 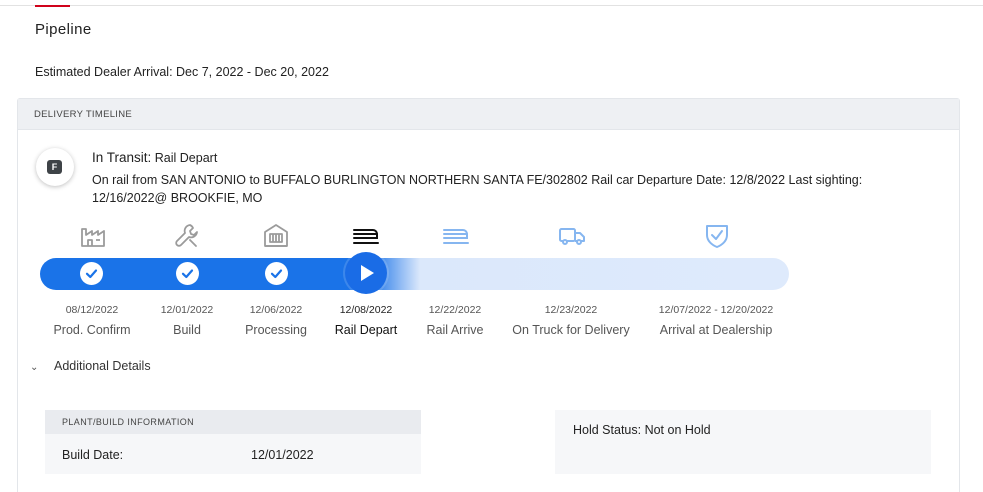 What do you see at coordinates (276, 330) in the screenshot?
I see `step-label: Processing` at bounding box center [276, 330].